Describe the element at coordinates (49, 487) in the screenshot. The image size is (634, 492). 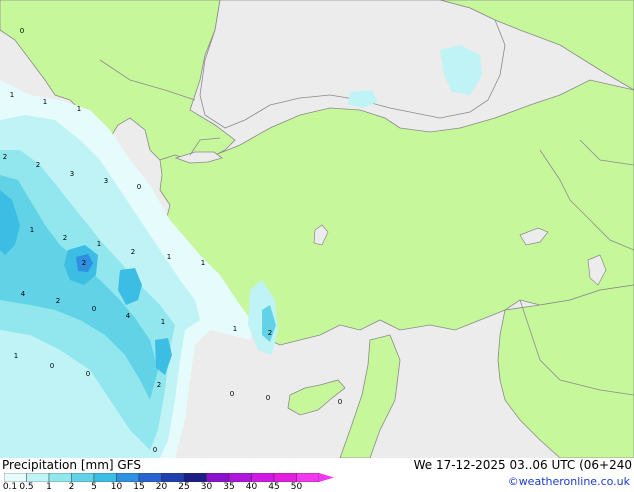
I see `legend-tick-label: 1` at that location.